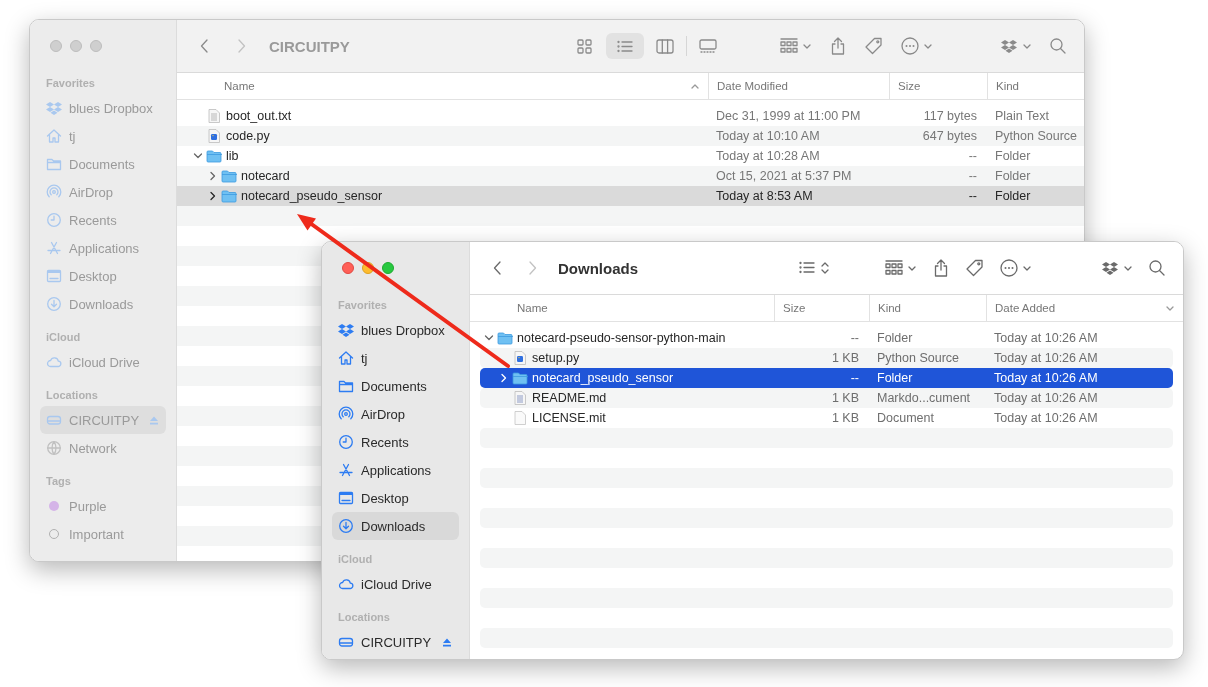  What do you see at coordinates (826, 378) in the screenshot?
I see `file-row: notecard_pseudo_sensor -- Folder Today at 10:26 AM` at bounding box center [826, 378].